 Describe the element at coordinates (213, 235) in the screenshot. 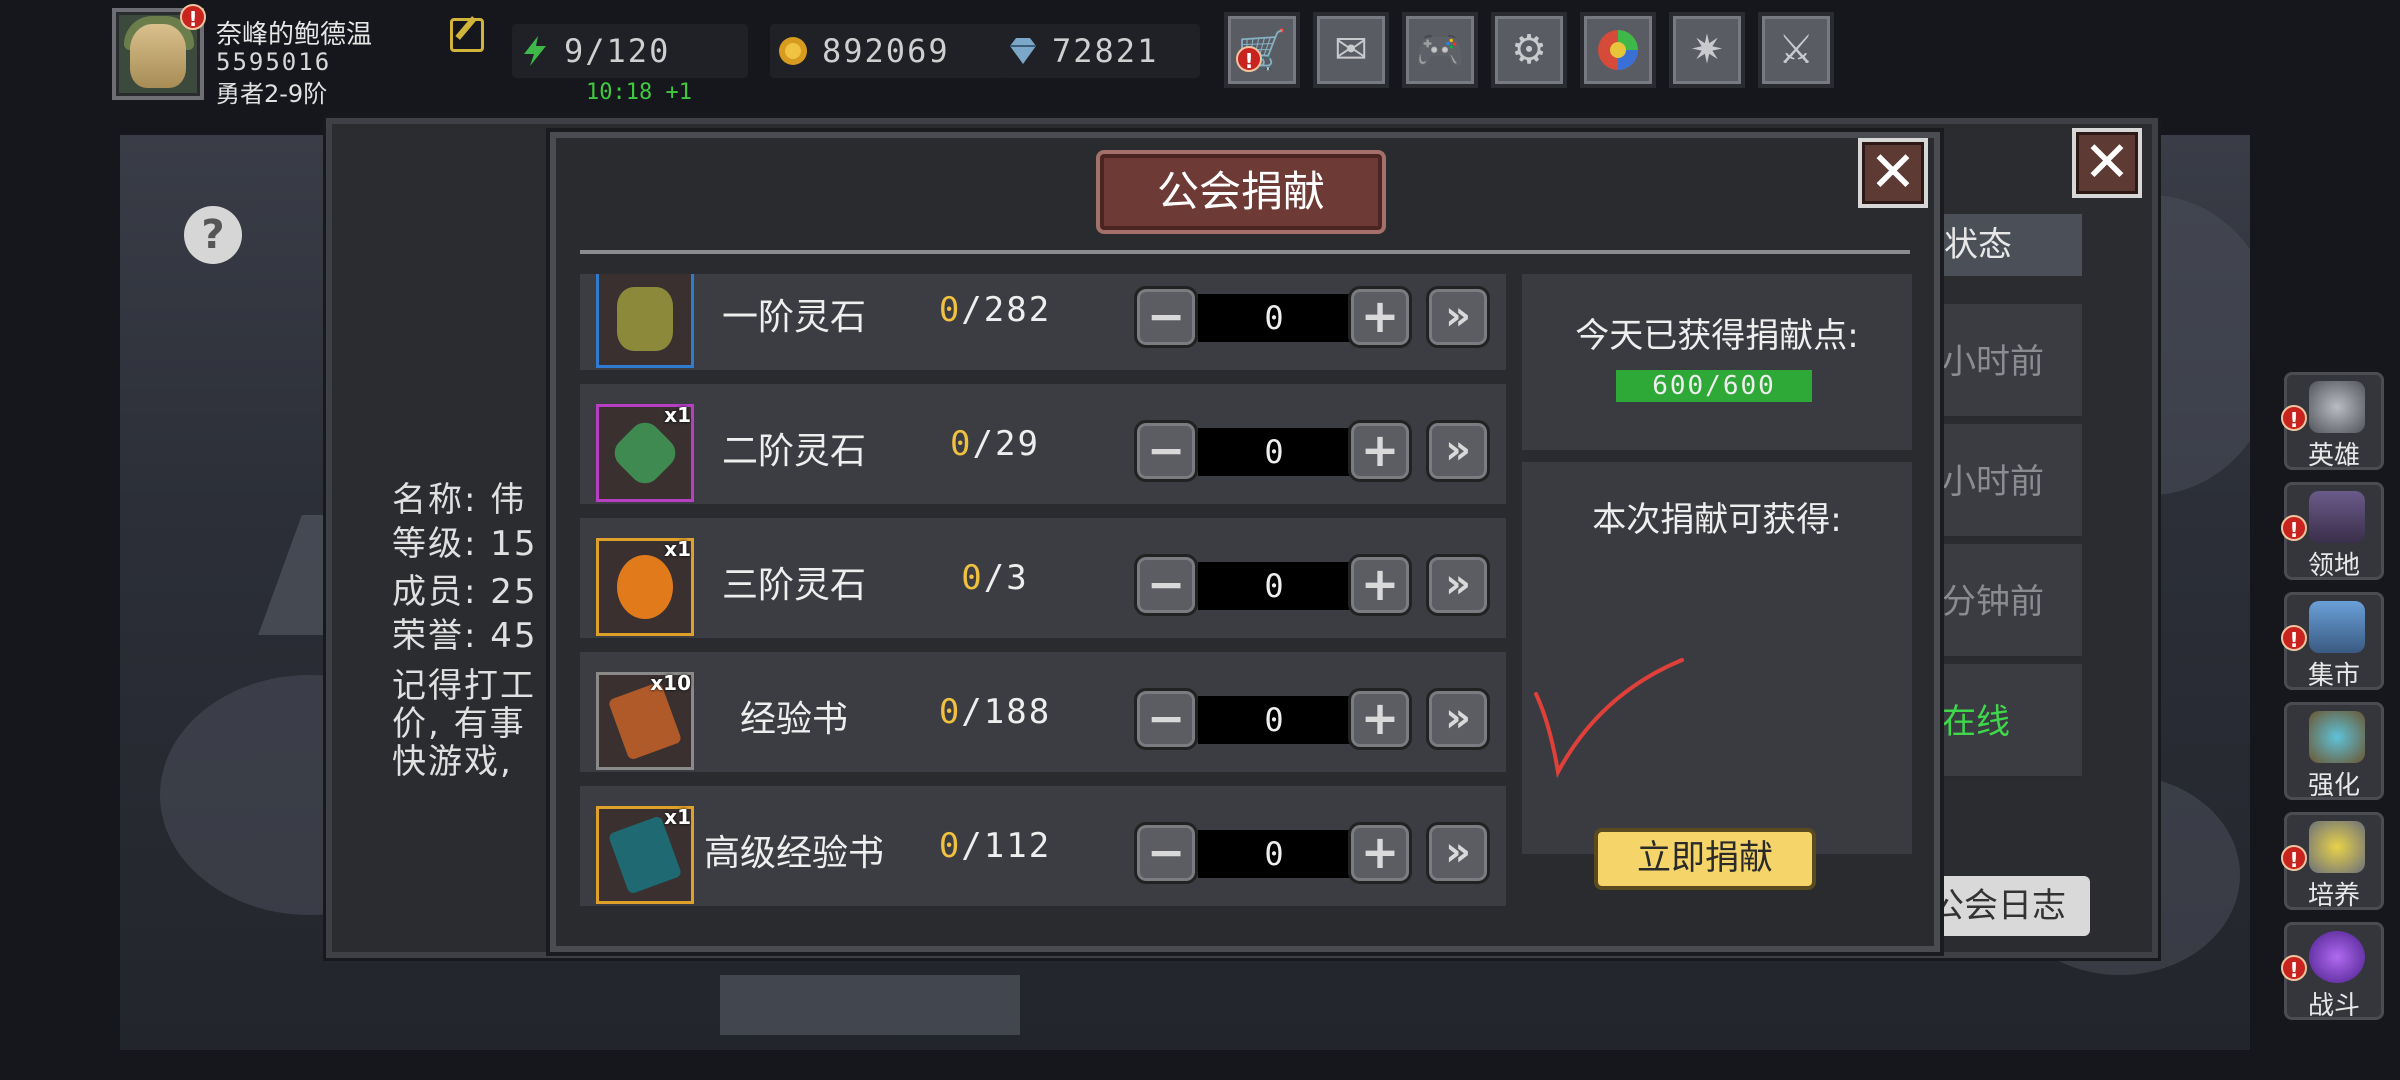

I see `help-icon: ?` at that location.